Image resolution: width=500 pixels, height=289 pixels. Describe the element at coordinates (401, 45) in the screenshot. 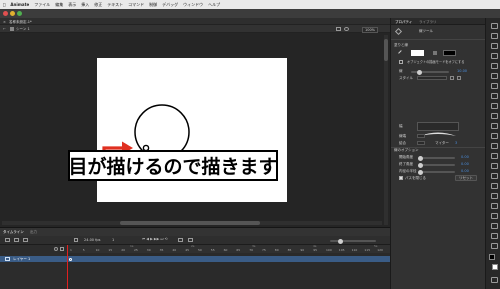

I see `section-fill-stroke: 塗りと線` at that location.